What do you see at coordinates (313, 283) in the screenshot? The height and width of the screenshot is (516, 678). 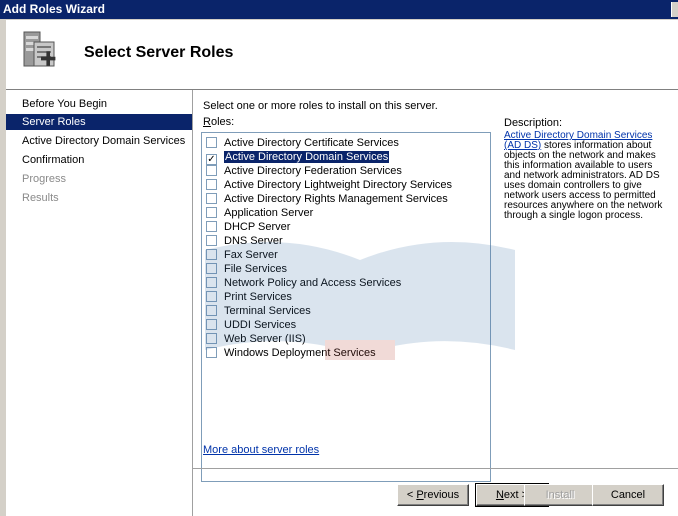 I see `role-label: Network Policy and Access Services` at bounding box center [313, 283].